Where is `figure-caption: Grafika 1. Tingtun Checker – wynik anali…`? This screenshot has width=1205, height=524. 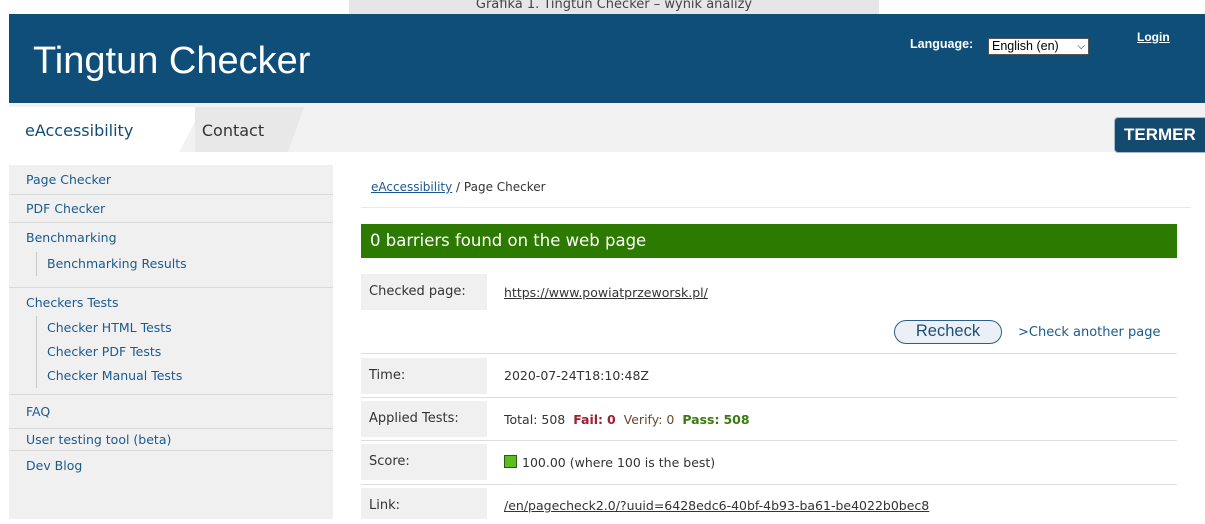
figure-caption: Grafika 1. Tingtun Checker – wynik anali… is located at coordinates (614, 7).